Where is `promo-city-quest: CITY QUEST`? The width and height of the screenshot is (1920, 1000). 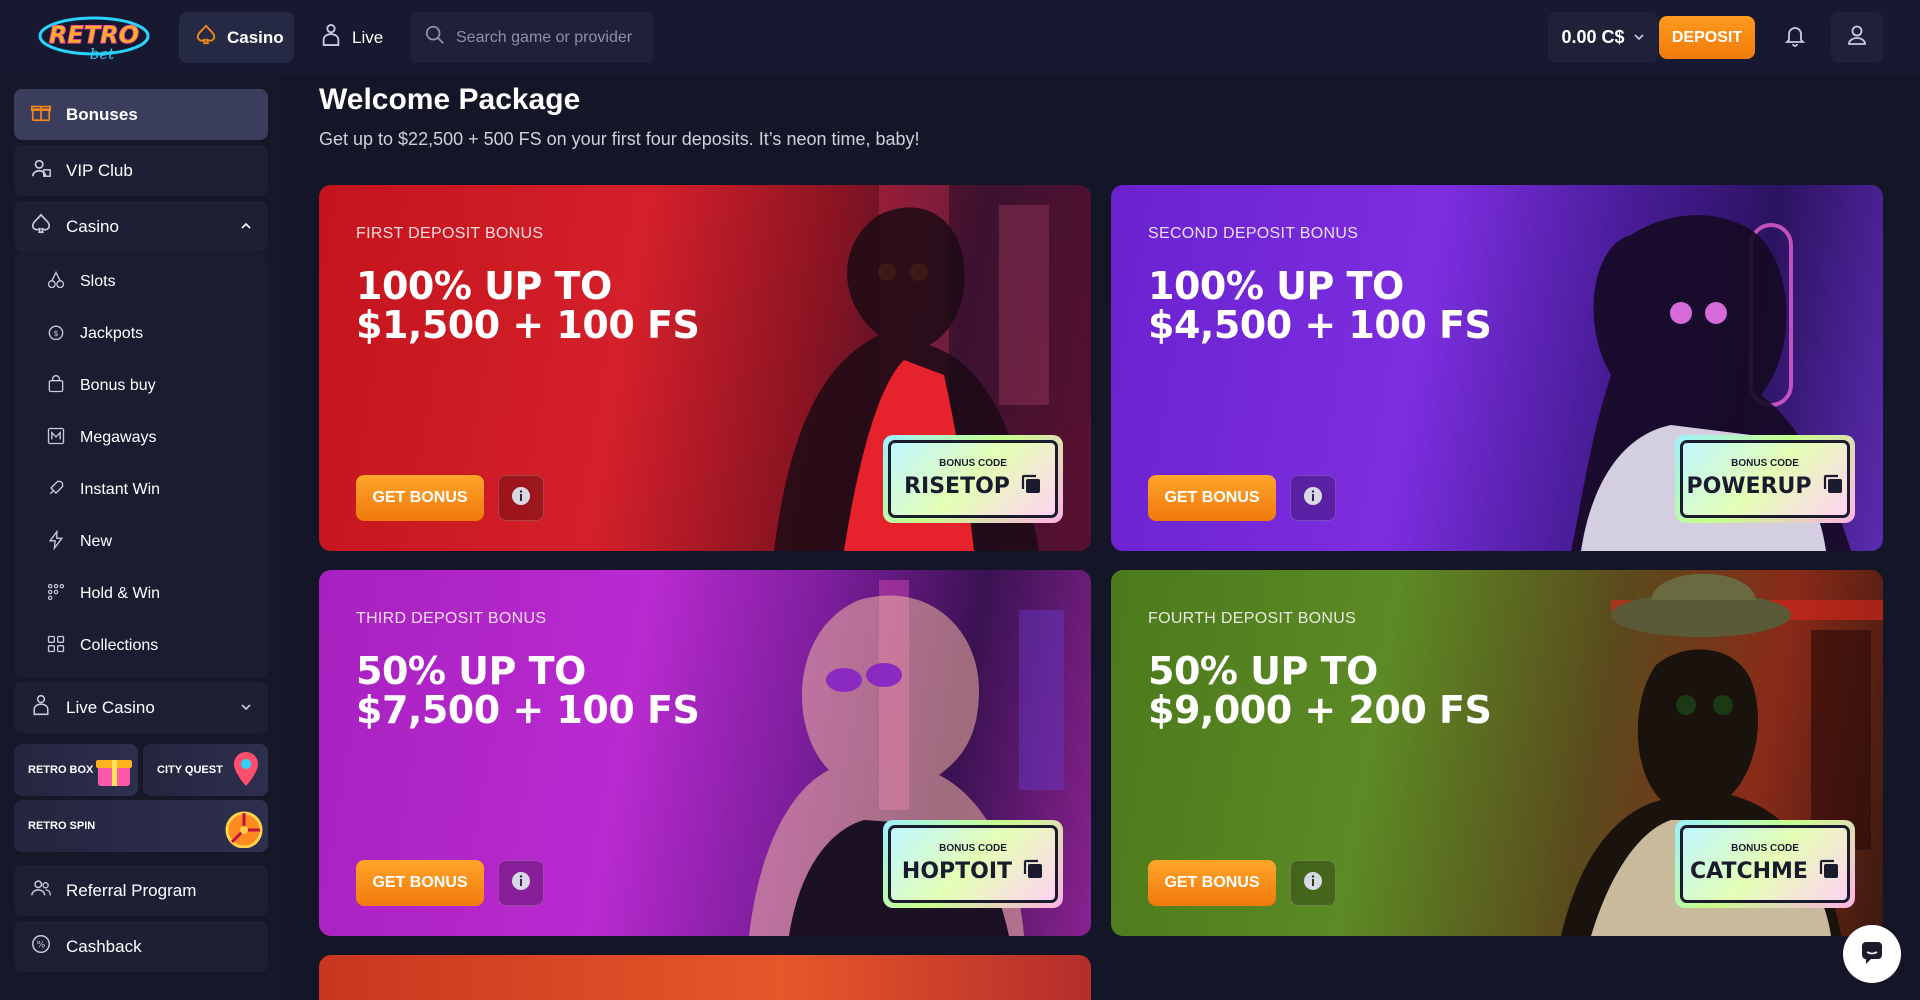
promo-city-quest: CITY QUEST is located at coordinates (205, 770).